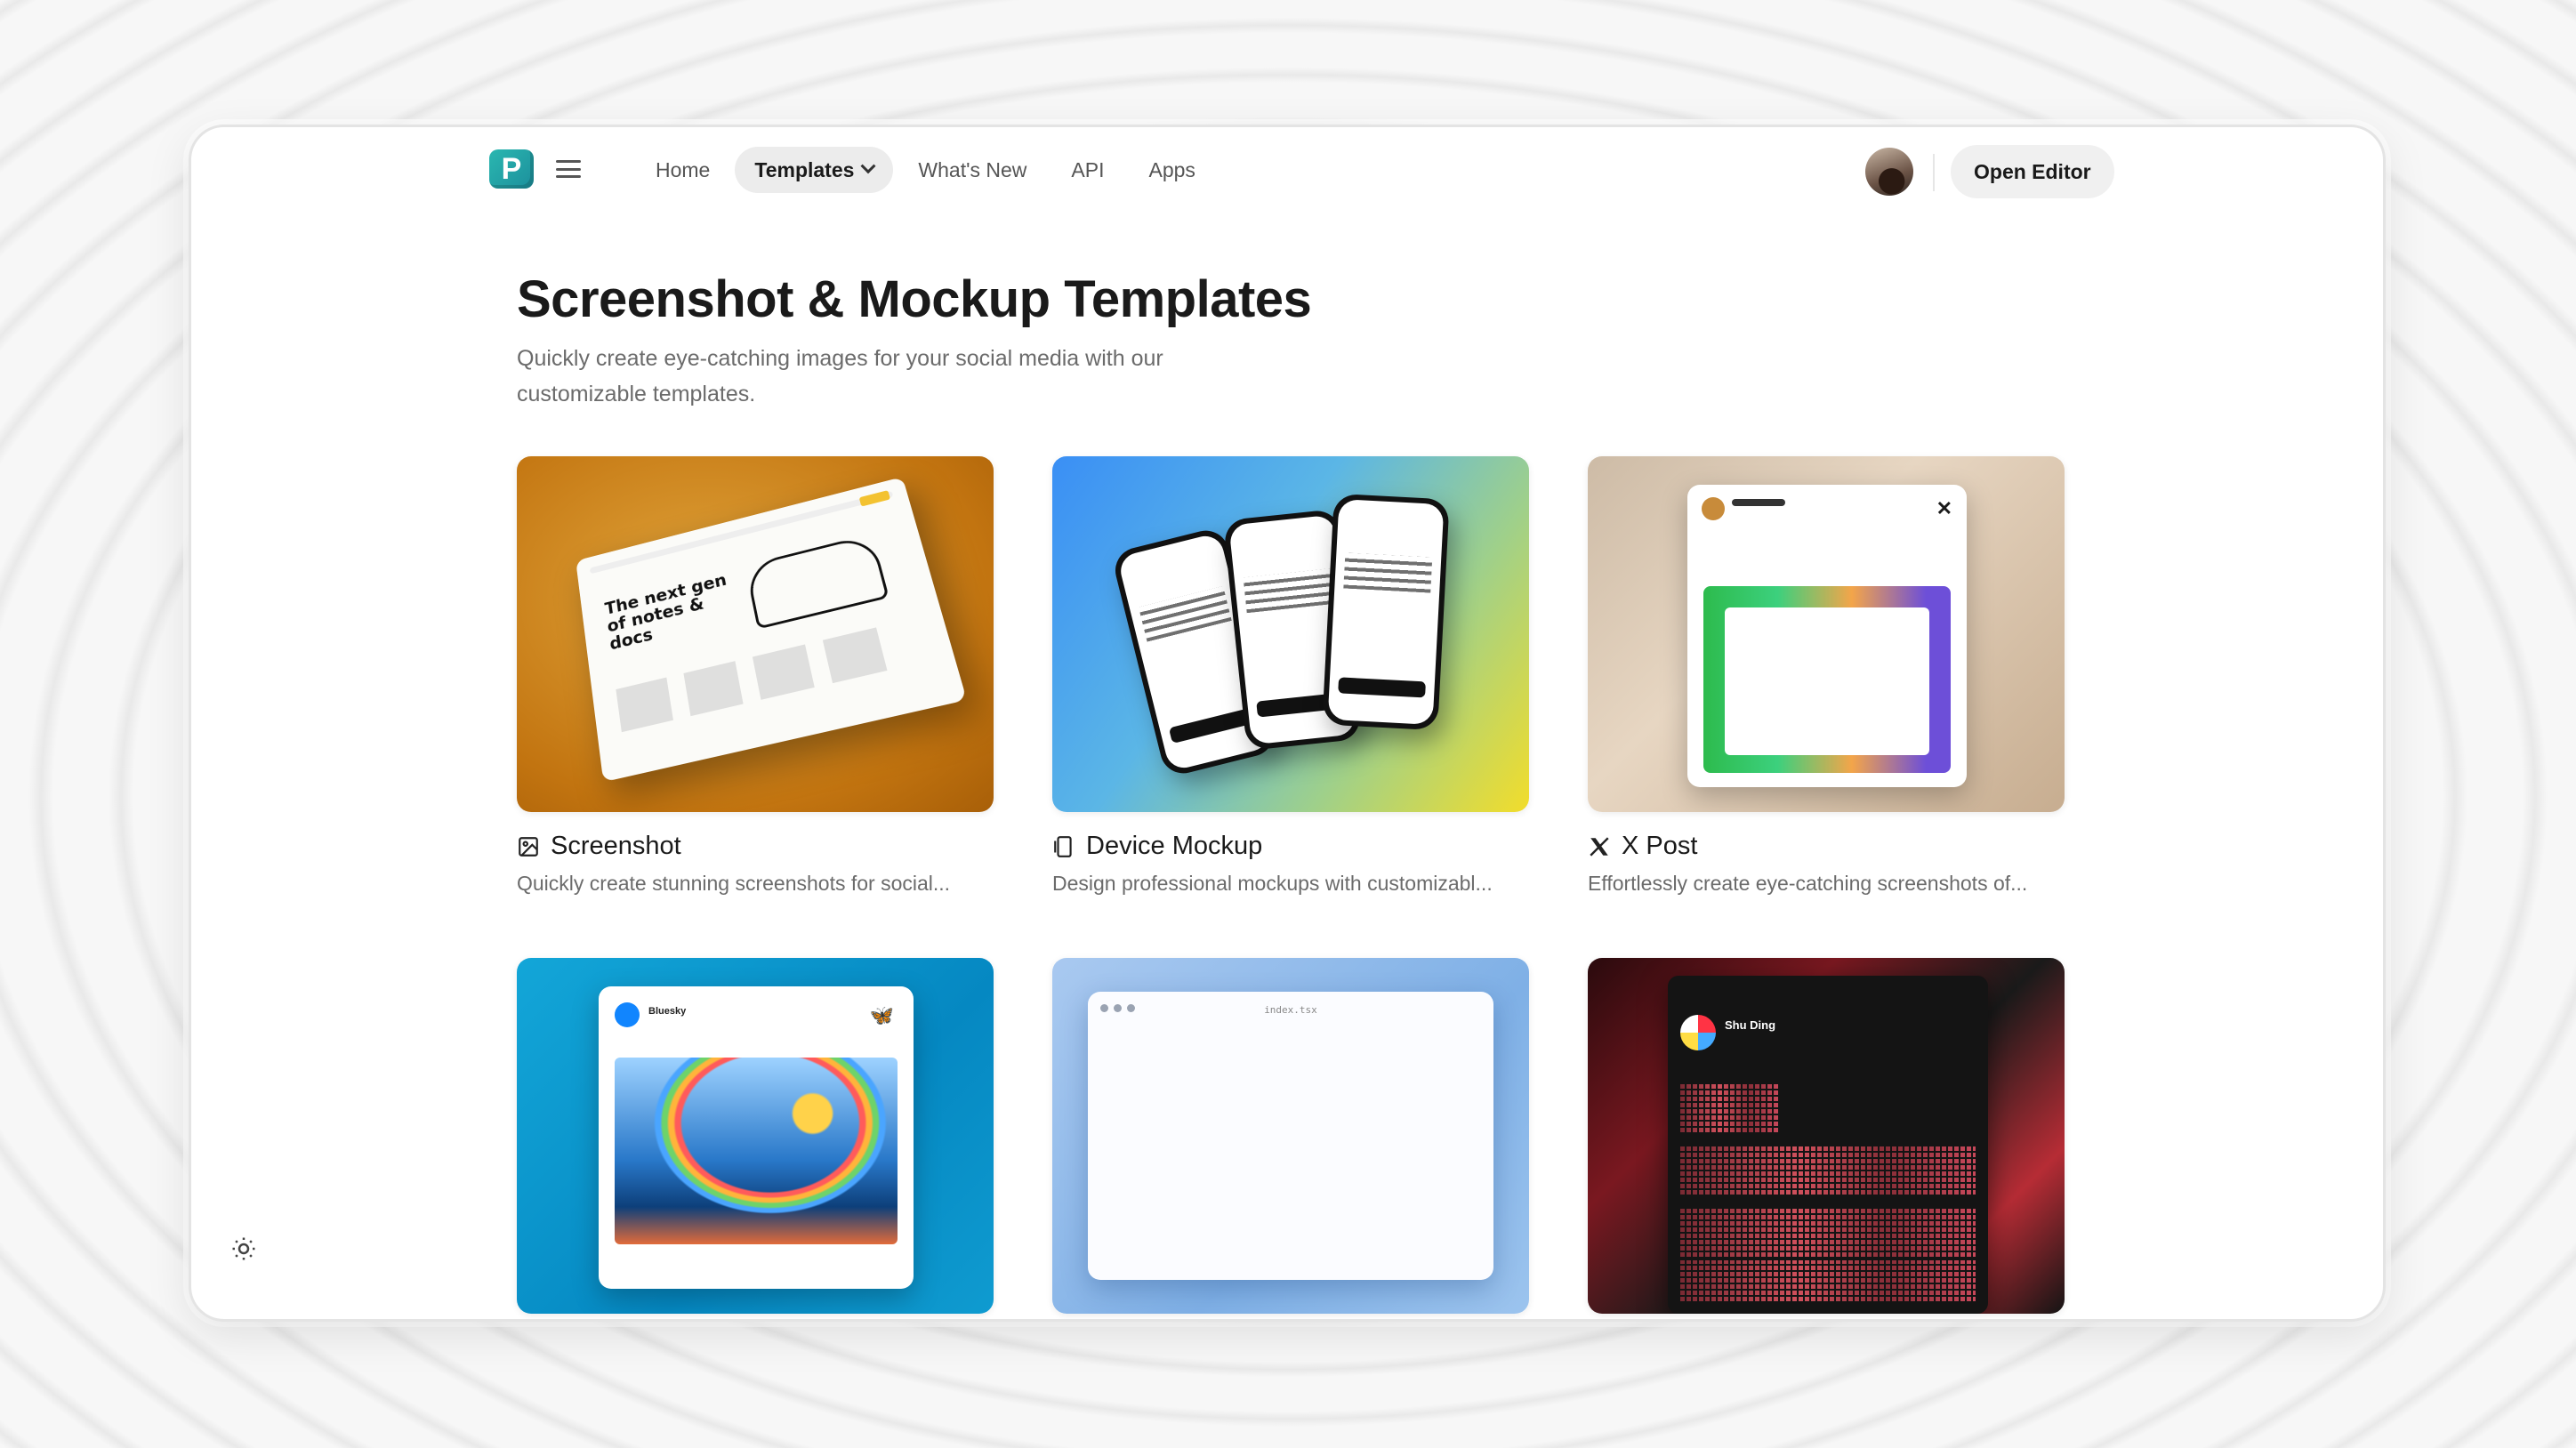 This screenshot has height=1448, width=2576. I want to click on nav-links: Home Templates What's New API Apps, so click(925, 170).